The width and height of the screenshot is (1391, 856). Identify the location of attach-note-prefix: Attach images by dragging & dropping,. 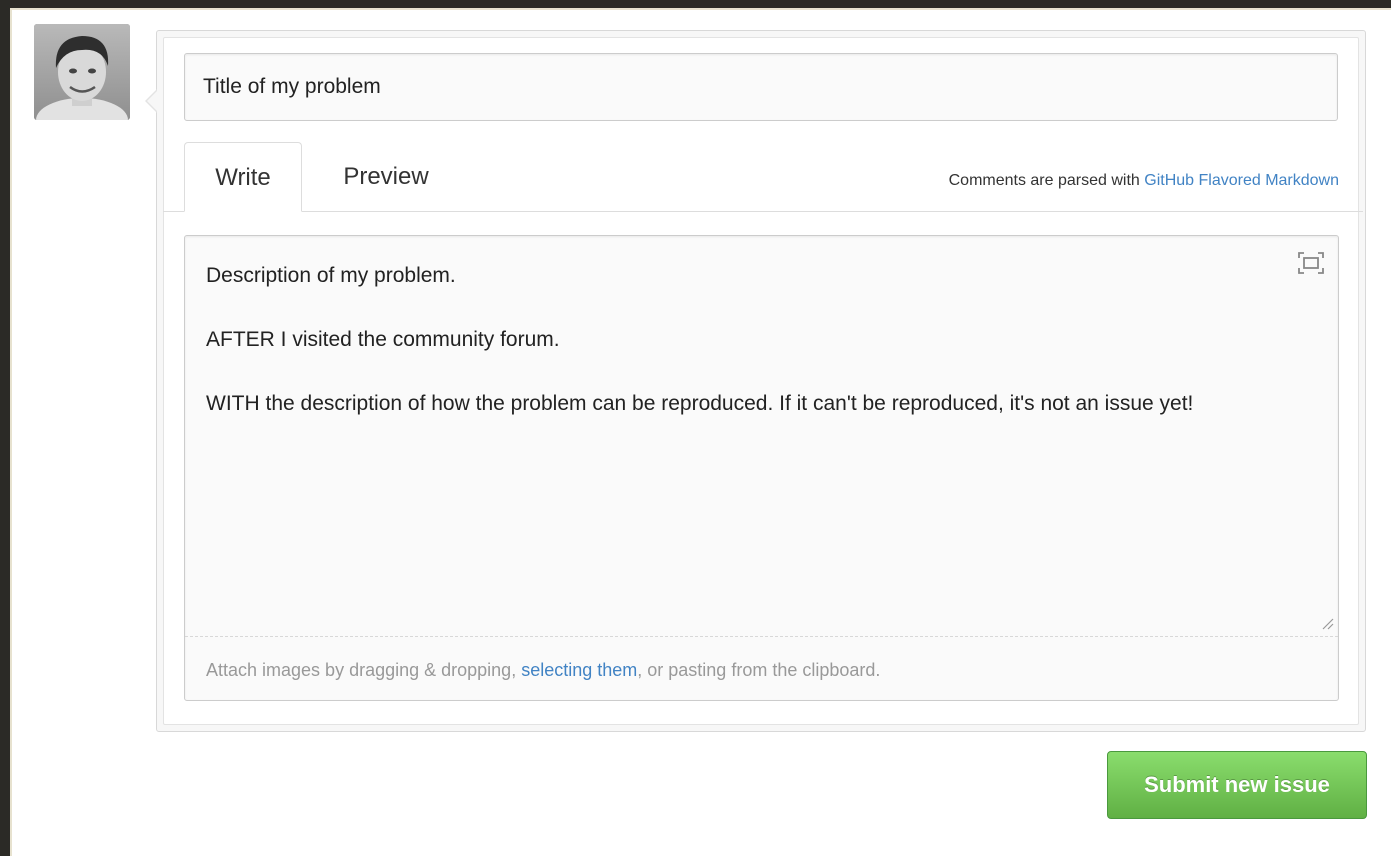
(364, 670).